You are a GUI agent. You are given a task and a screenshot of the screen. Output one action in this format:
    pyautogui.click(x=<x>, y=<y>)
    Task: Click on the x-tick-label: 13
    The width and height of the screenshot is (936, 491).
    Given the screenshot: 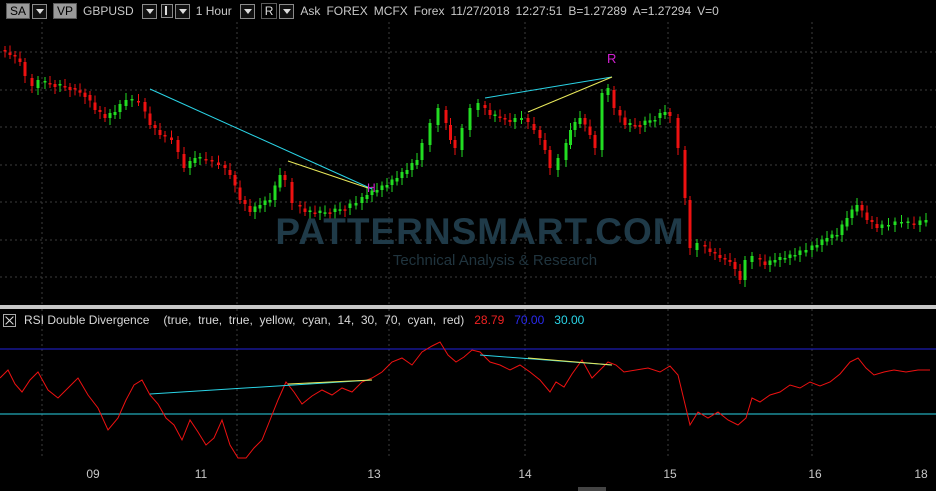 What is the action you would take?
    pyautogui.click(x=374, y=474)
    